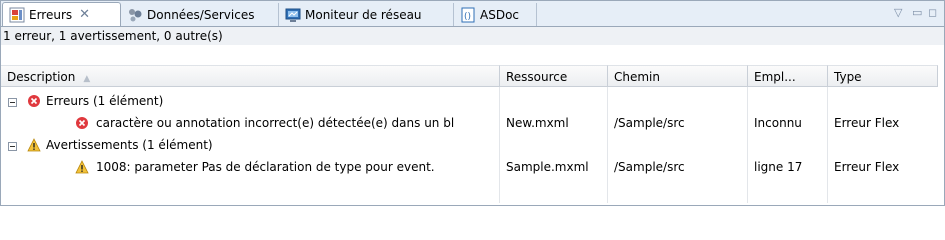  What do you see at coordinates (917, 12) in the screenshot?
I see `minimize-icon: ▭` at bounding box center [917, 12].